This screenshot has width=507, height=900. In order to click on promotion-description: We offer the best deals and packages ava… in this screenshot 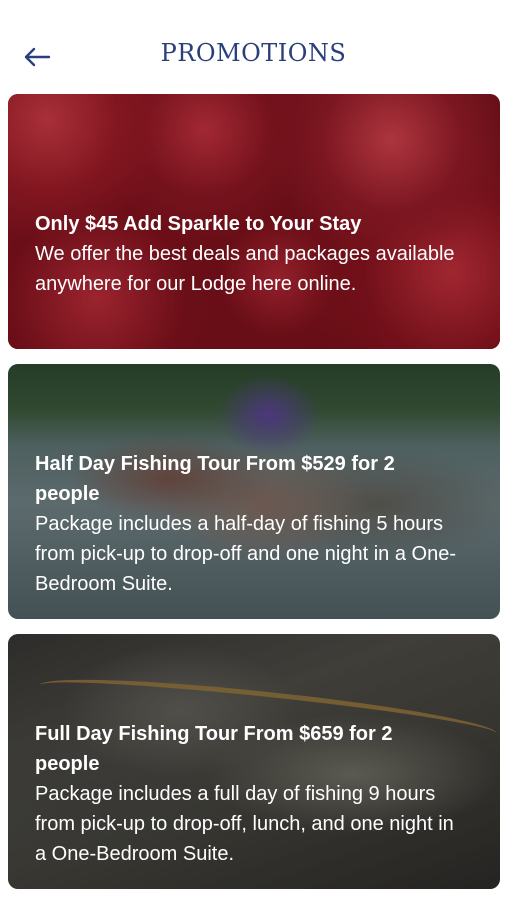, I will do `click(245, 269)`.